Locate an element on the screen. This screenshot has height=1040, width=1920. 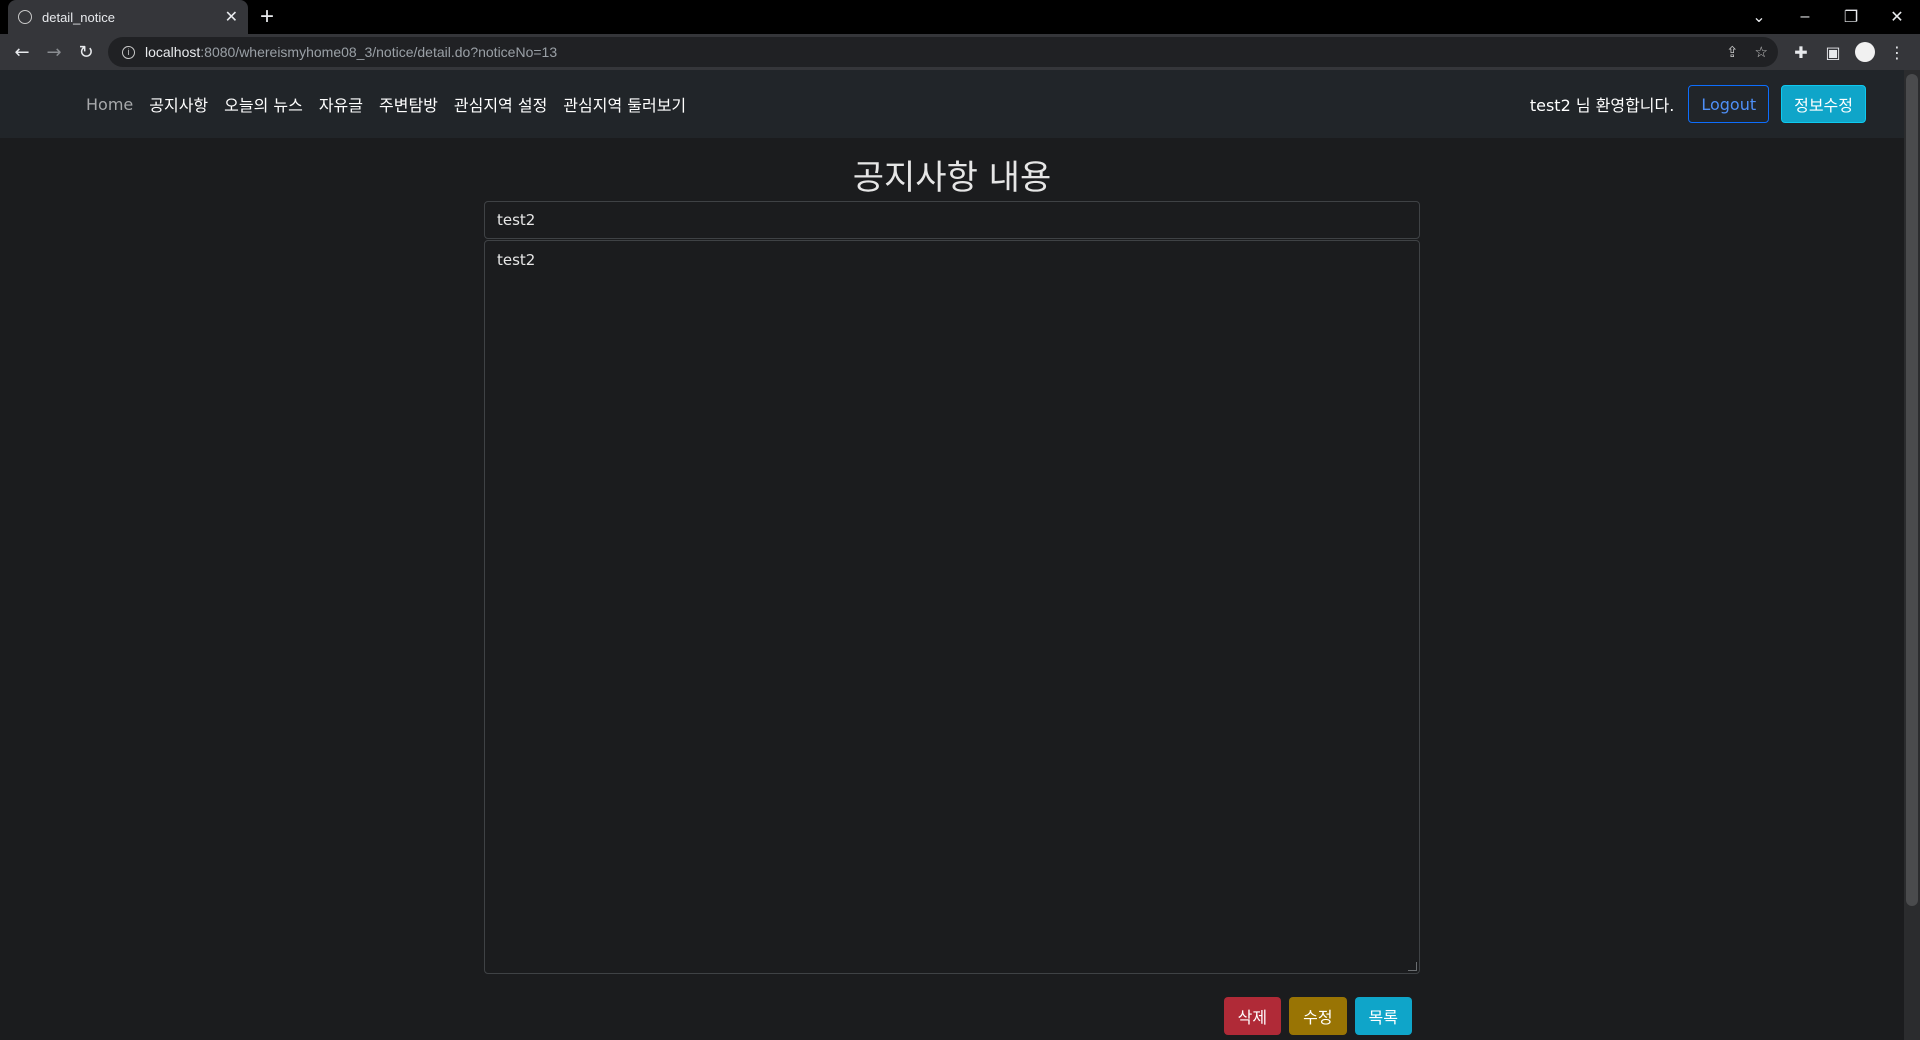
share-icon: ⇪ is located at coordinates (1732, 52).